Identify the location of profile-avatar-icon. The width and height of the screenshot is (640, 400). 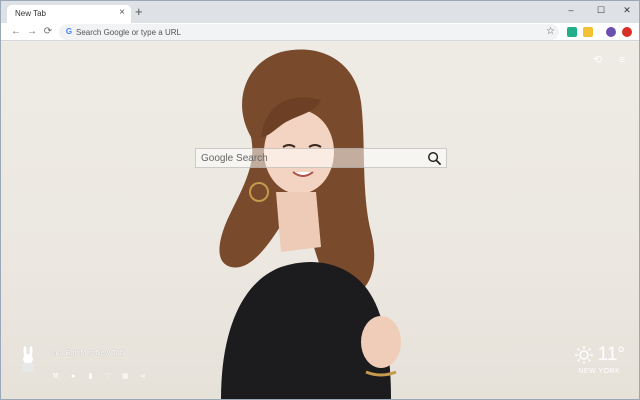
(611, 32).